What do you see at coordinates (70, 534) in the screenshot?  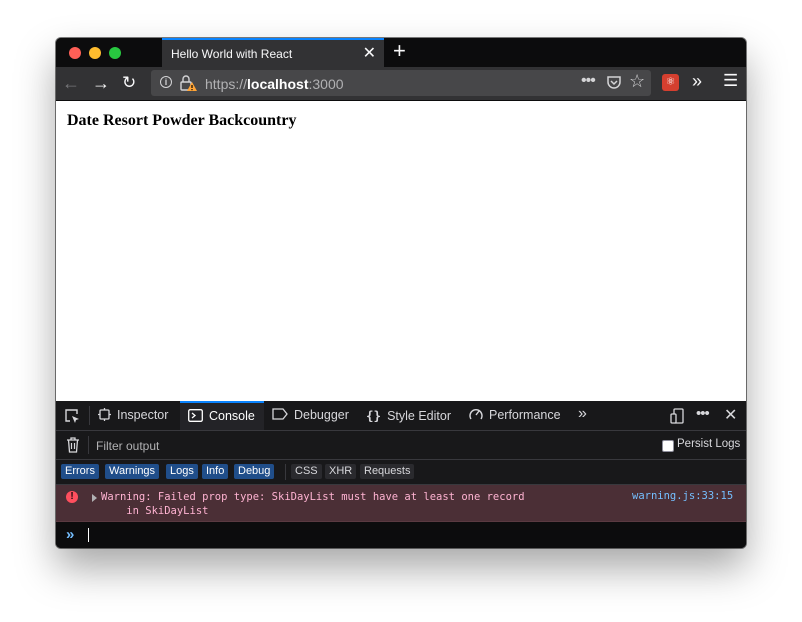 I see `prompt-chevron-icon: »` at bounding box center [70, 534].